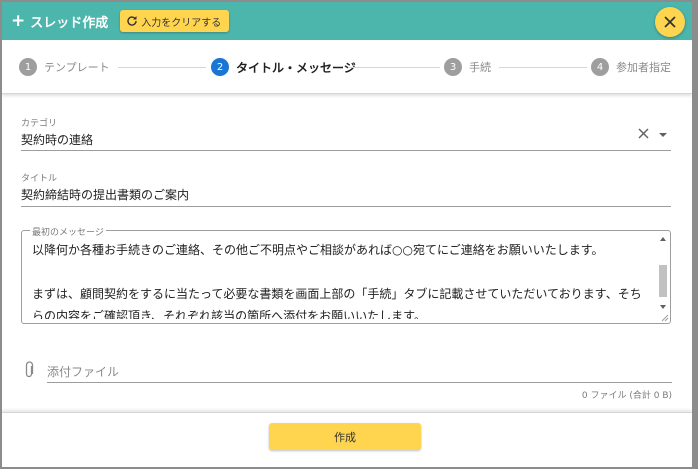 This screenshot has height=469, width=698. I want to click on resize-handle-icon, so click(665, 318).